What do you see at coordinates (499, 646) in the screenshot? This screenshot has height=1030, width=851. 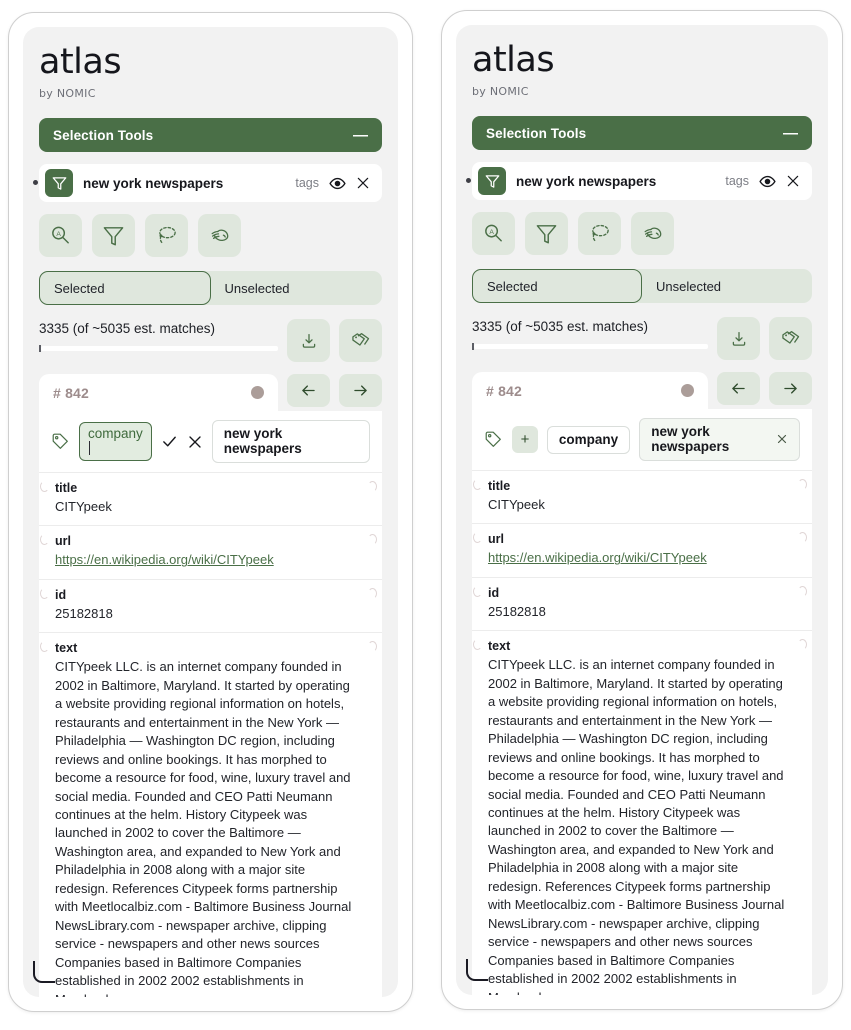 I see `field-key: text` at bounding box center [499, 646].